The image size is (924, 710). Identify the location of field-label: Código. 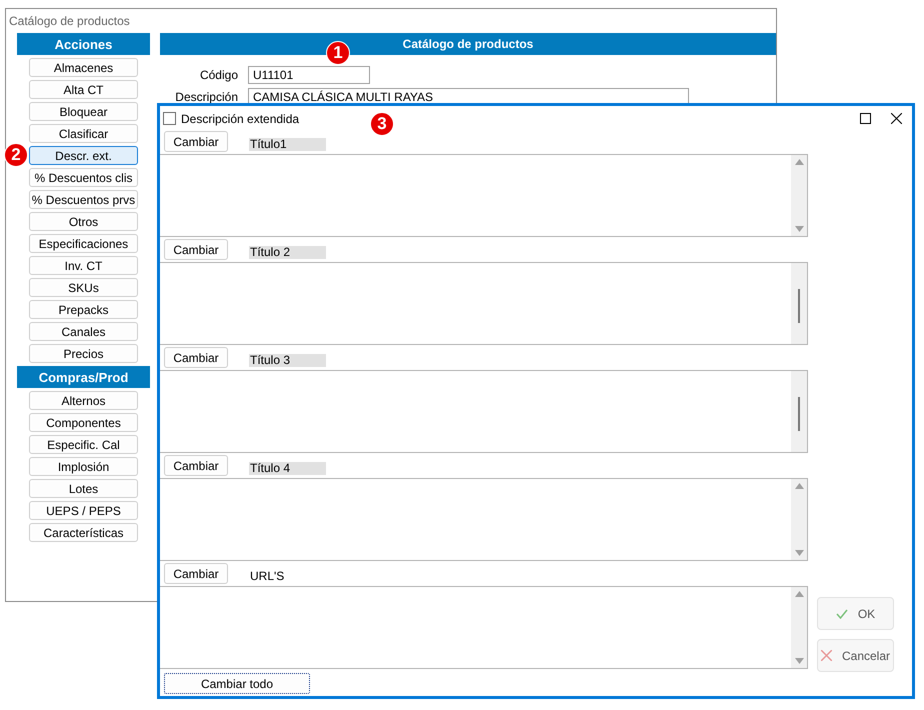
(218, 75).